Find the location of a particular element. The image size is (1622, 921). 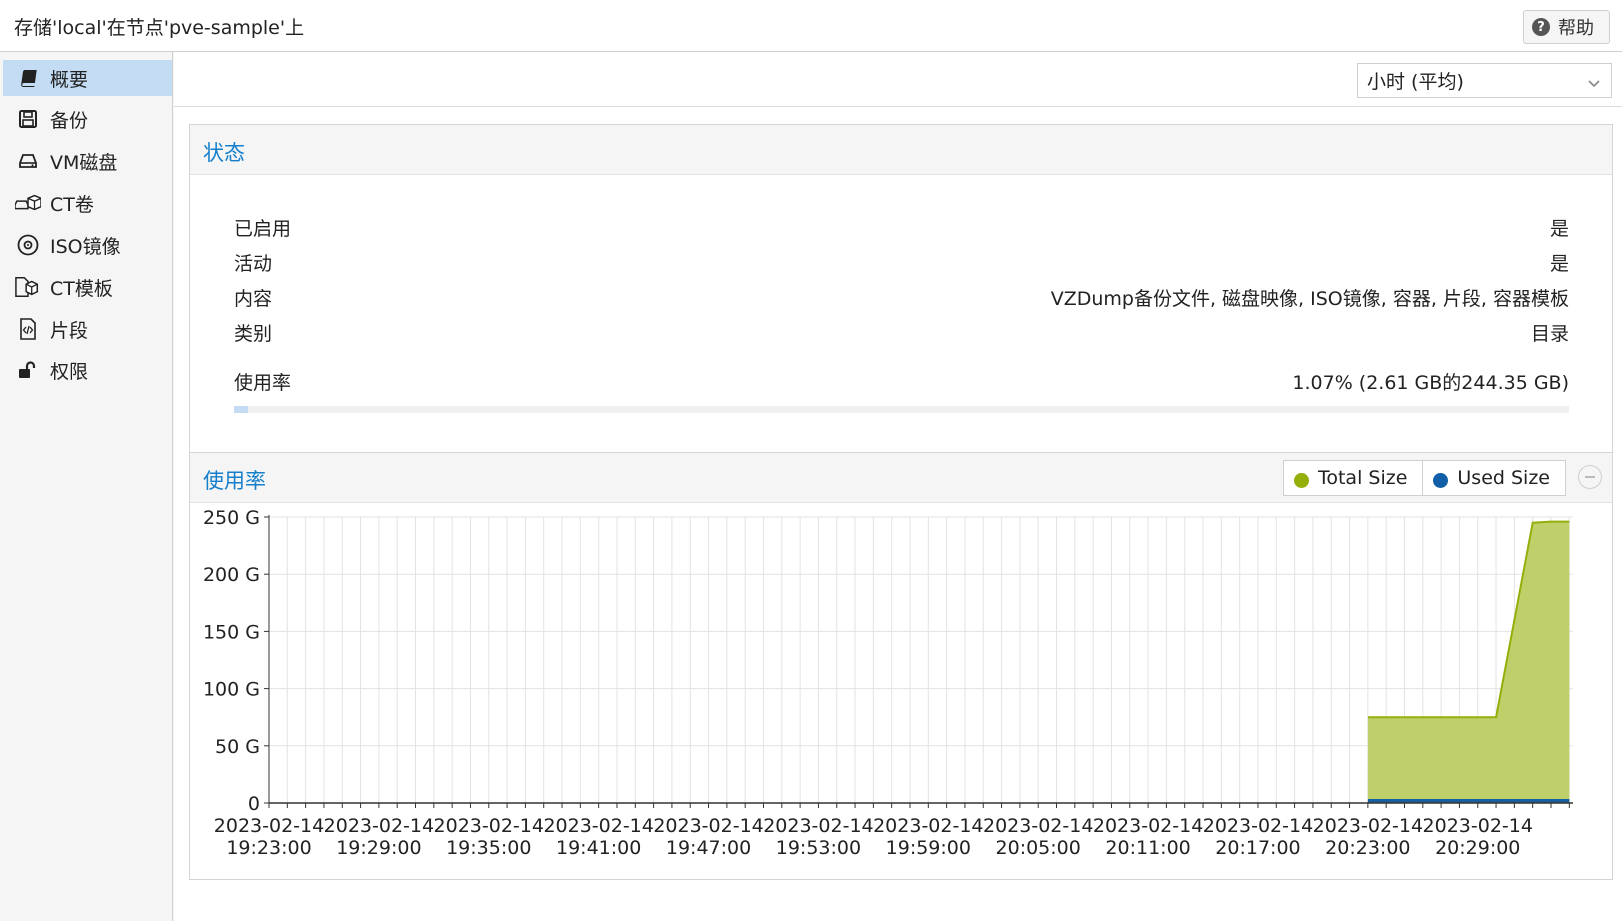

legend-label: Total Size is located at coordinates (1362, 478).